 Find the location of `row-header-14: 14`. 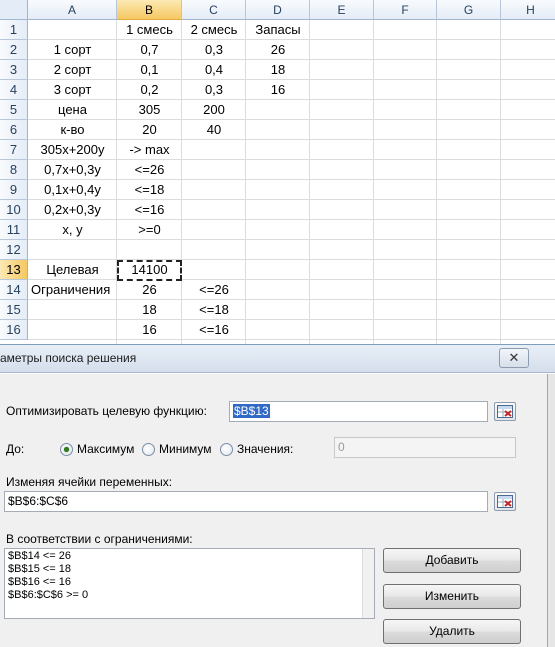

row-header-14: 14 is located at coordinates (14, 290).